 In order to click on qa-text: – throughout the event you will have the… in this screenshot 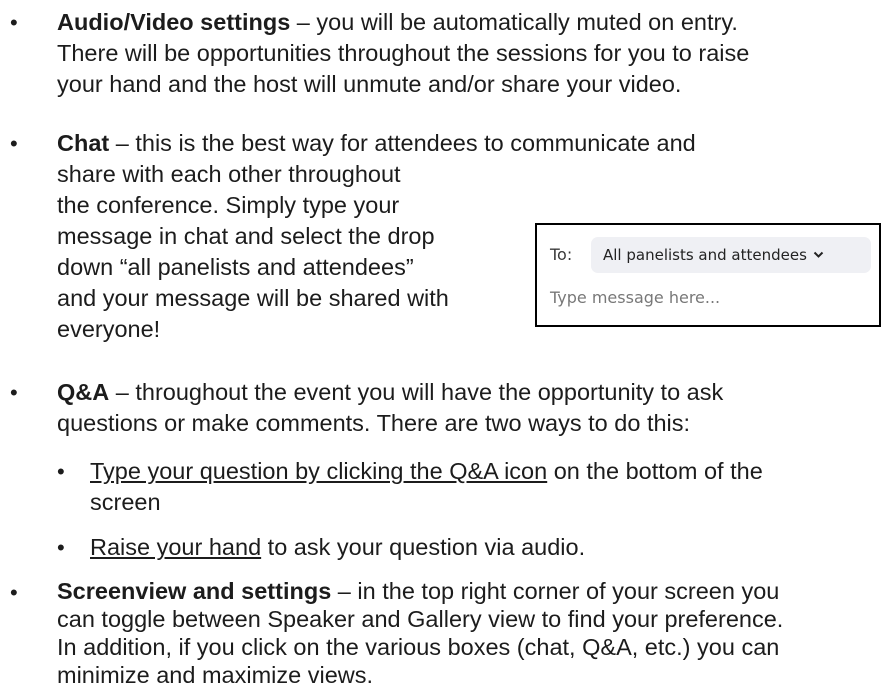, I will do `click(416, 392)`.